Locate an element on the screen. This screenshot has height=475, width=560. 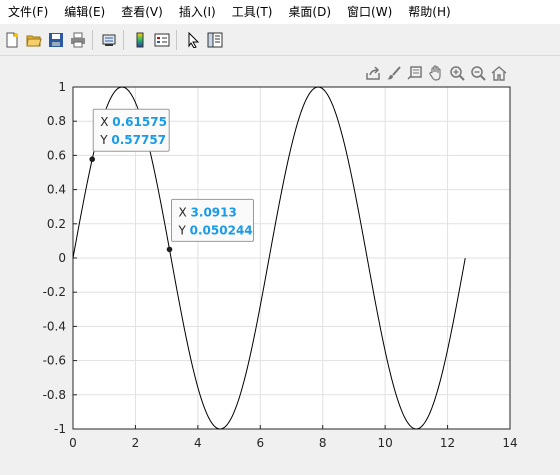
y-tick-label: 0.8 is located at coordinates (56, 121).